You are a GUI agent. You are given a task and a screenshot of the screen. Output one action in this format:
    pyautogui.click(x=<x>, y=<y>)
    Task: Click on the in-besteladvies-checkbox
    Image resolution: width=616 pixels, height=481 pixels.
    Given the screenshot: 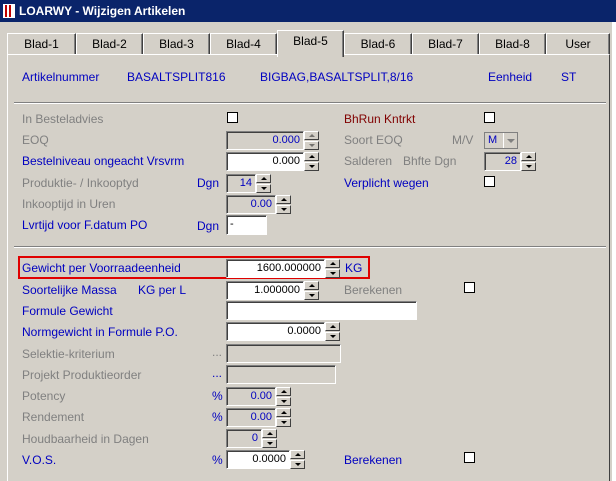 What is the action you would take?
    pyautogui.click(x=232, y=117)
    